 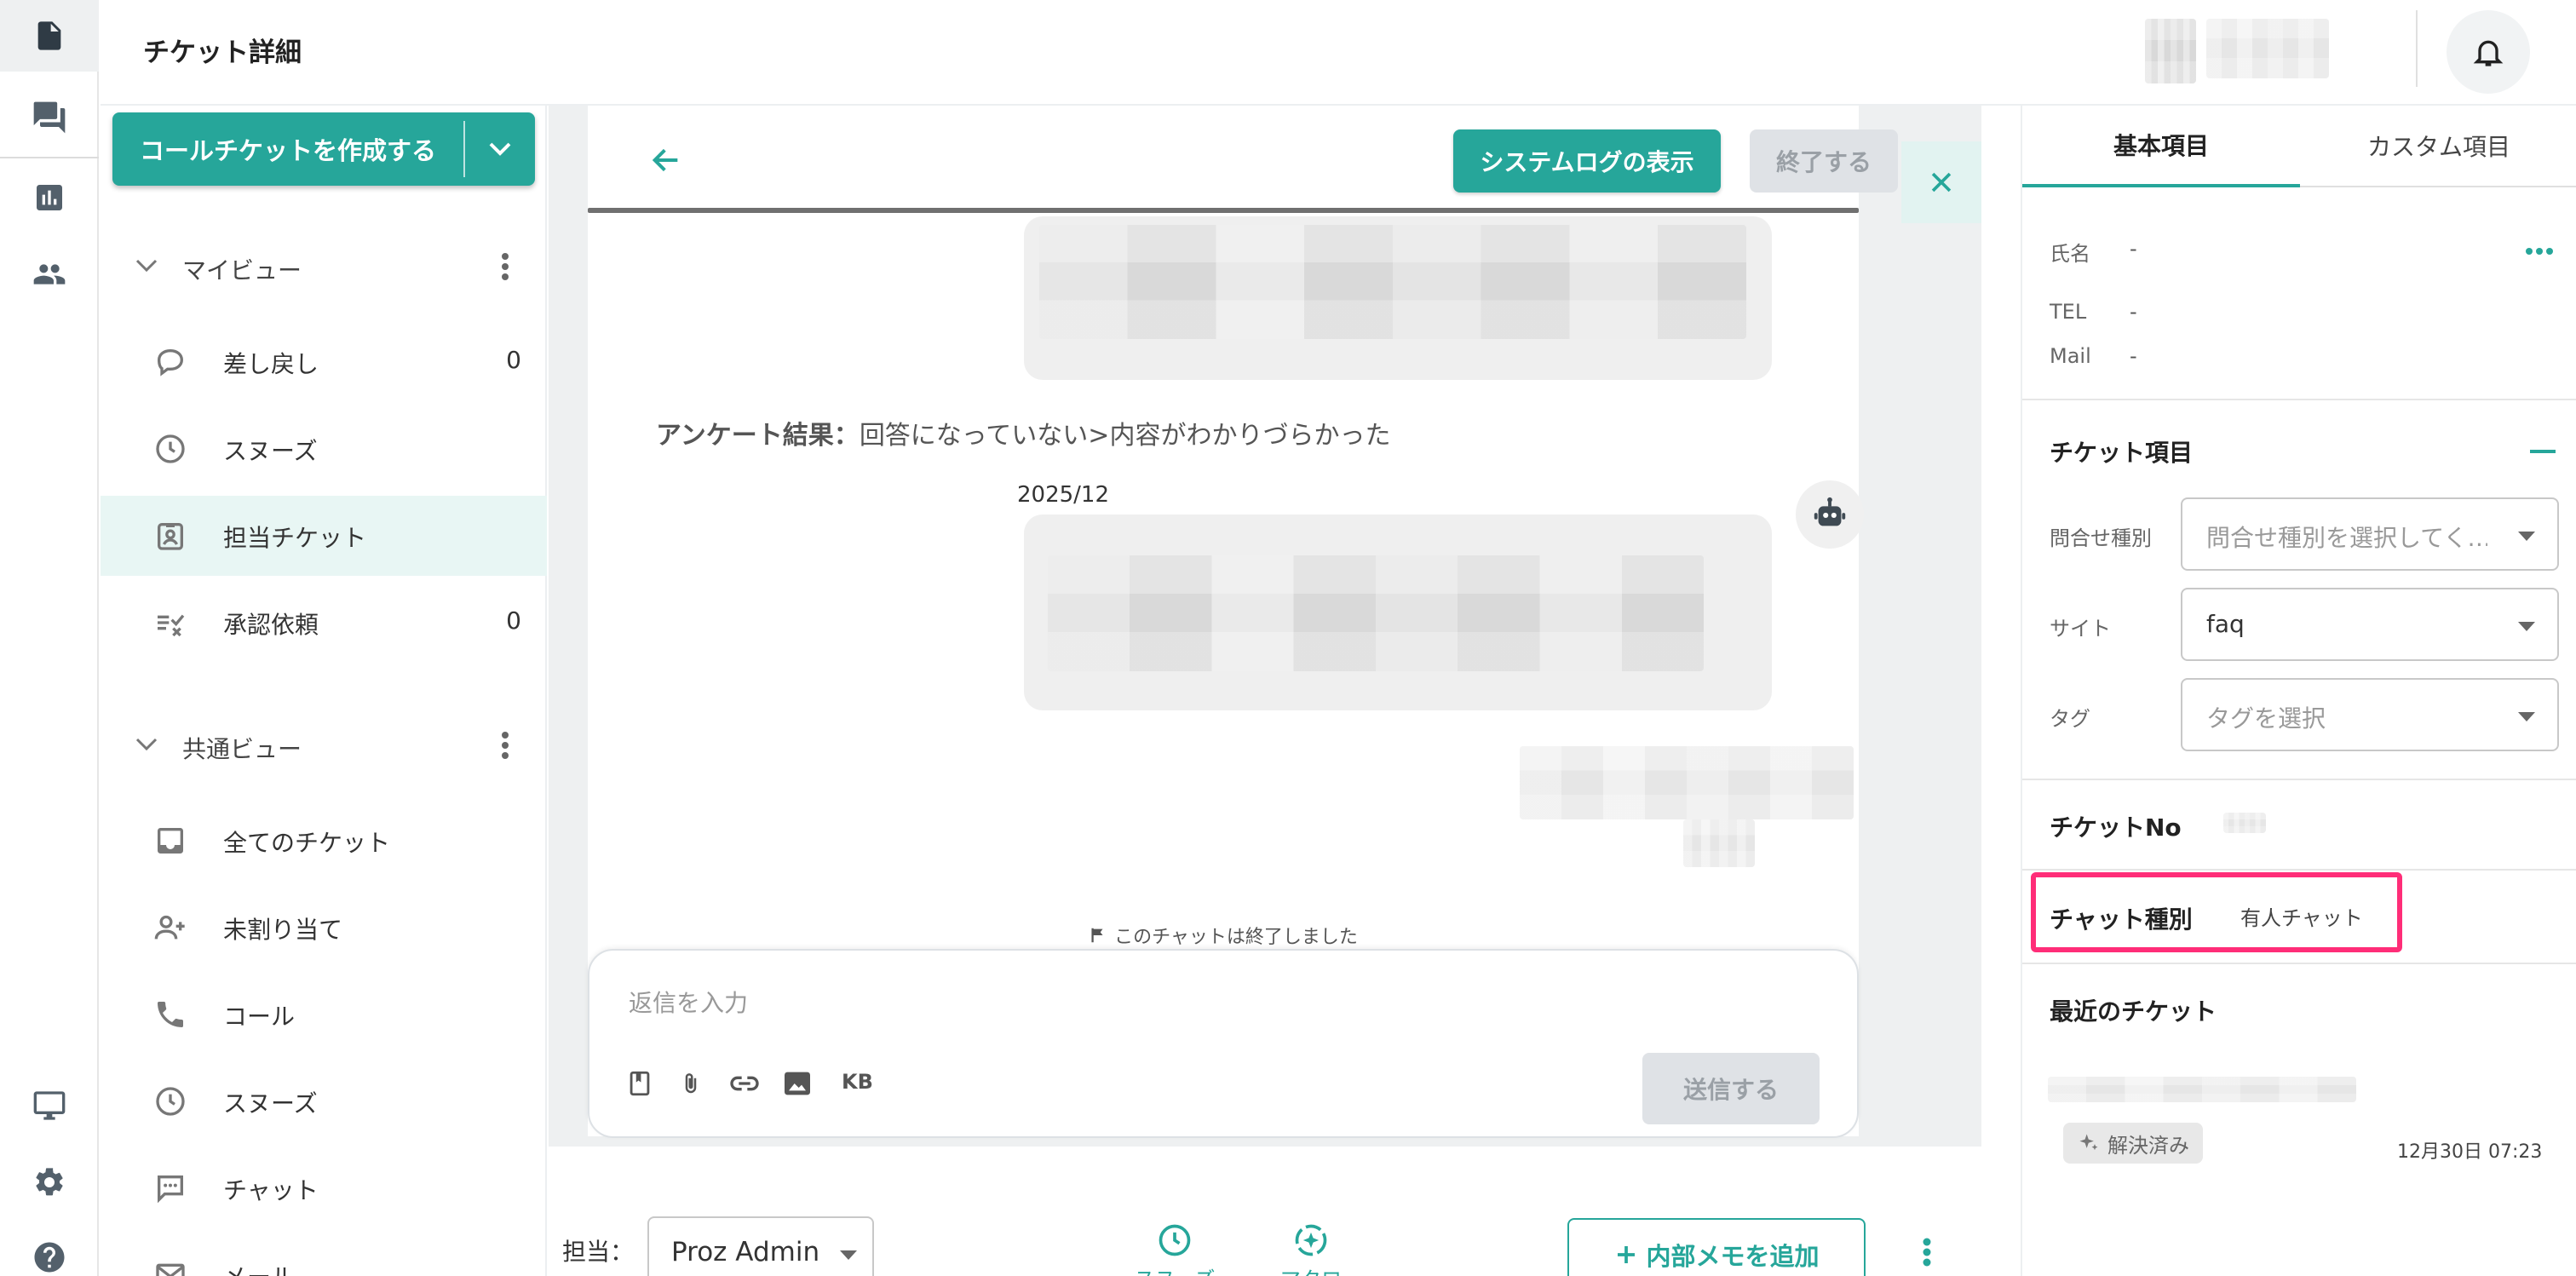 What do you see at coordinates (271, 451) in the screenshot?
I see `nav-item-label: スヌーズ` at bounding box center [271, 451].